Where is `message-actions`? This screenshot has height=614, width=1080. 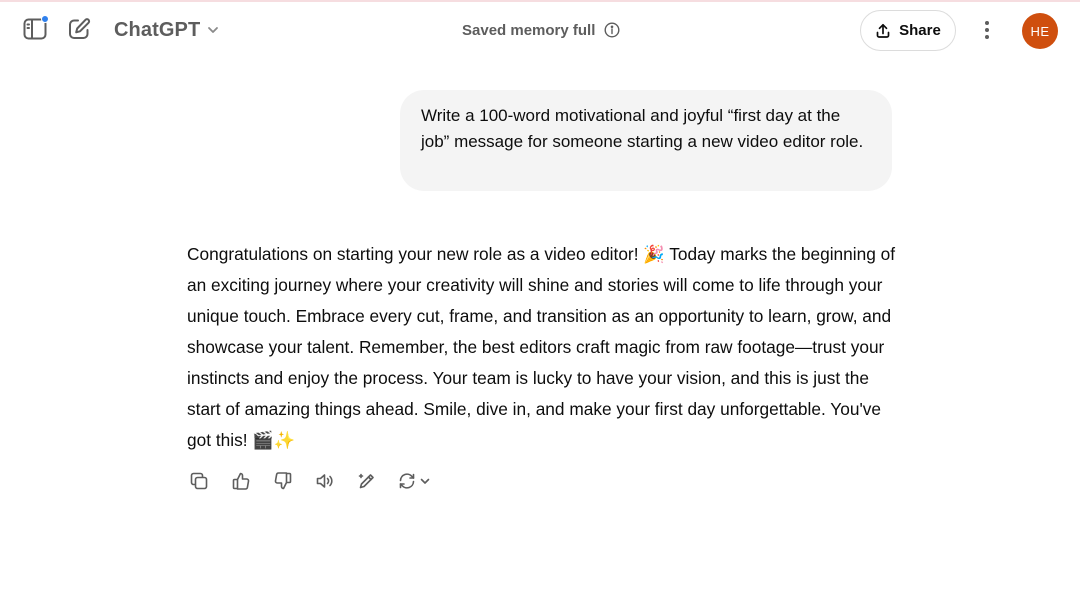 message-actions is located at coordinates (319, 481).